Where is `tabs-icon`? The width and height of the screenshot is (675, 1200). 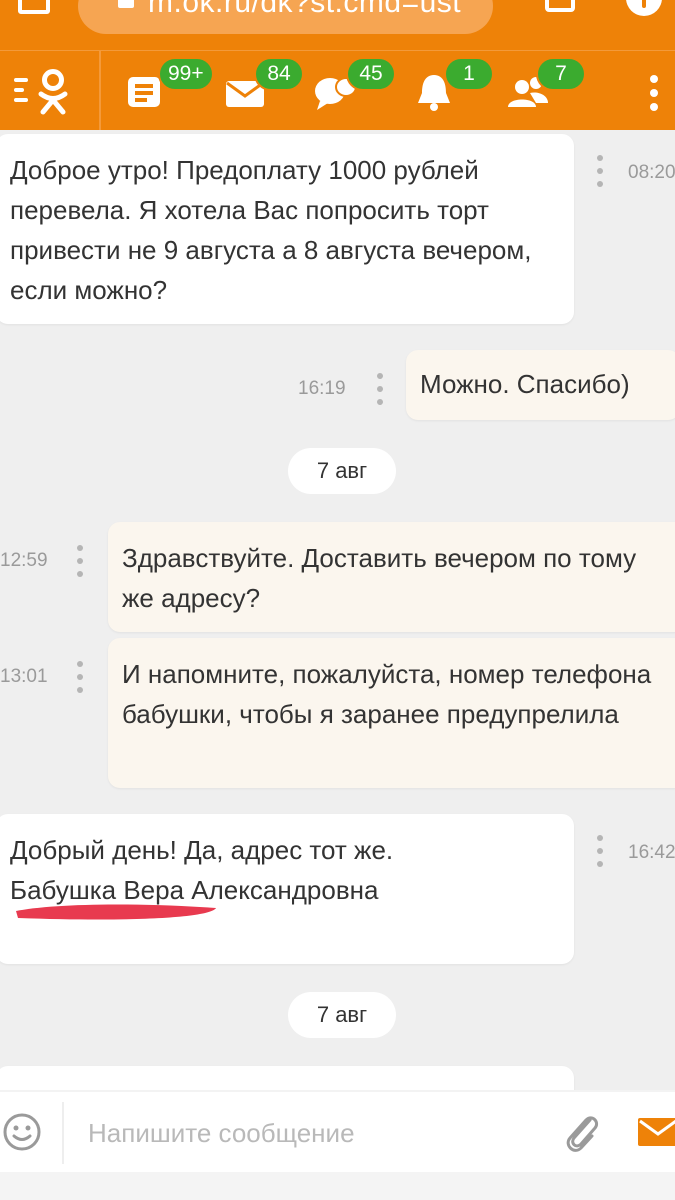
tabs-icon is located at coordinates (560, 6).